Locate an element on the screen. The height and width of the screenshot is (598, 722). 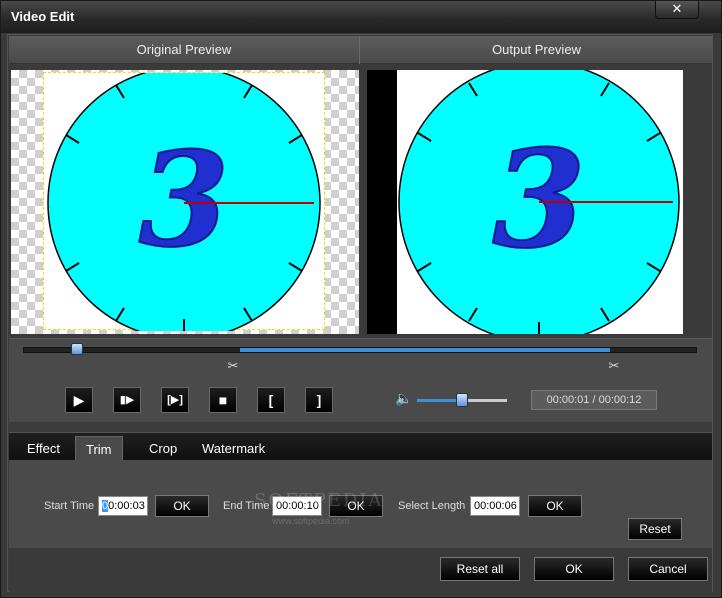
original-preview-label: Original Preview is located at coordinates (184, 50).